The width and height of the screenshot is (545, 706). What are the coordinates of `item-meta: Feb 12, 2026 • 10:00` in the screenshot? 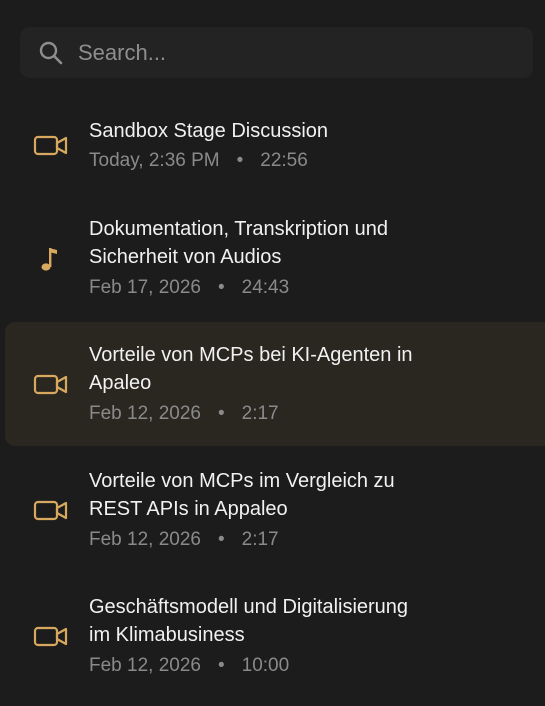 It's located at (189, 666).